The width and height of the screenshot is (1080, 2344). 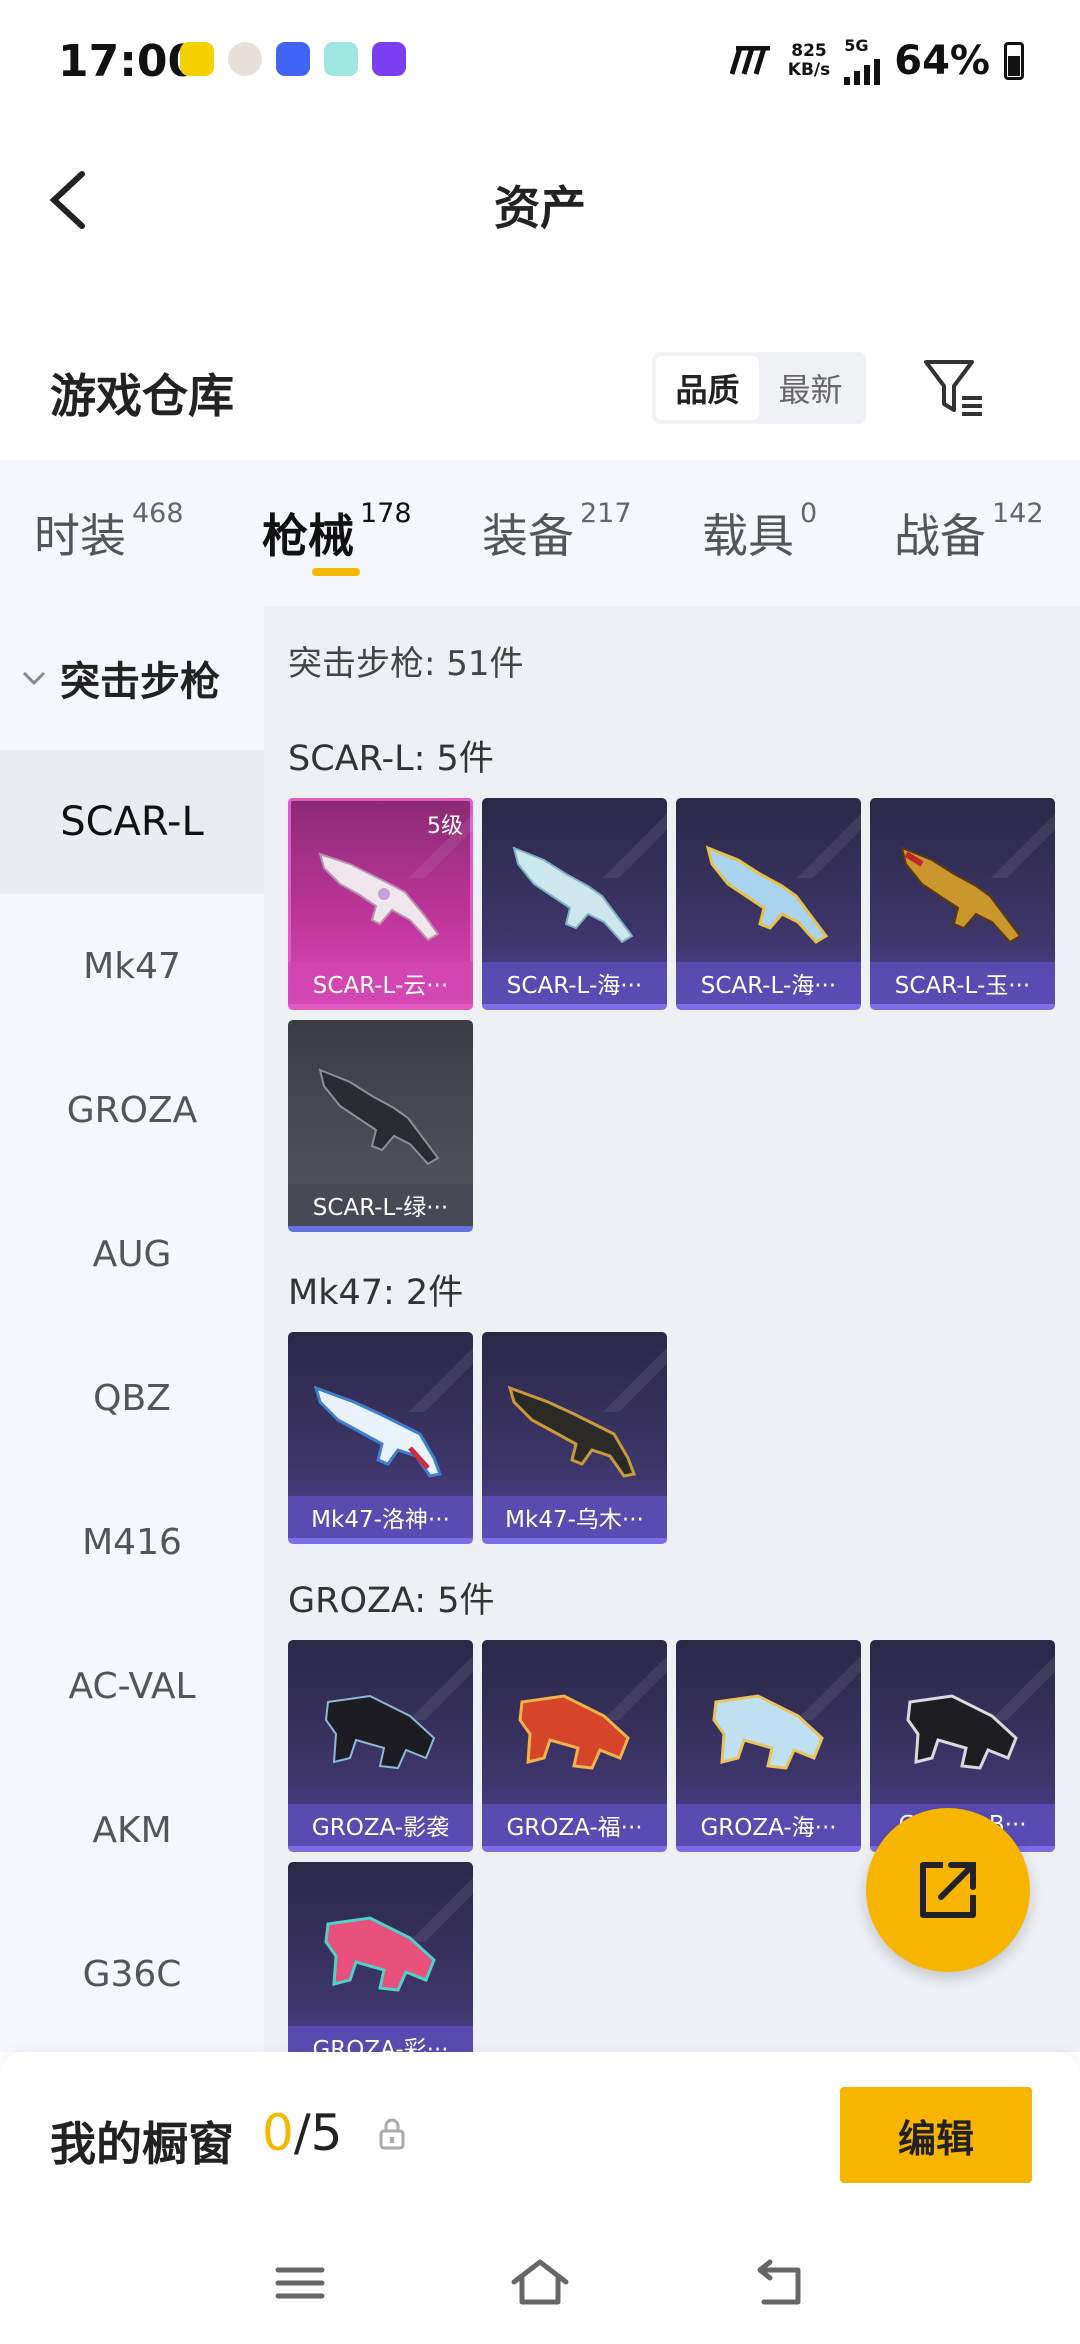 What do you see at coordinates (132, 1542) in the screenshot?
I see `sidebar-item-m416: M416` at bounding box center [132, 1542].